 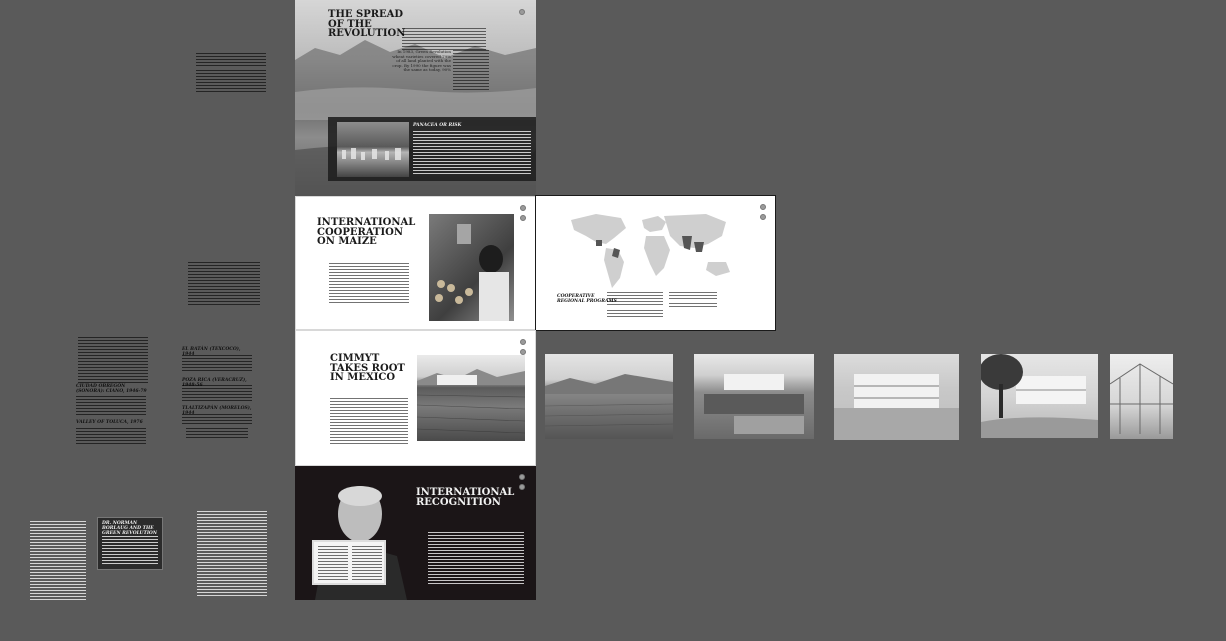 I want to click on certificate-left, so click(x=333, y=563).